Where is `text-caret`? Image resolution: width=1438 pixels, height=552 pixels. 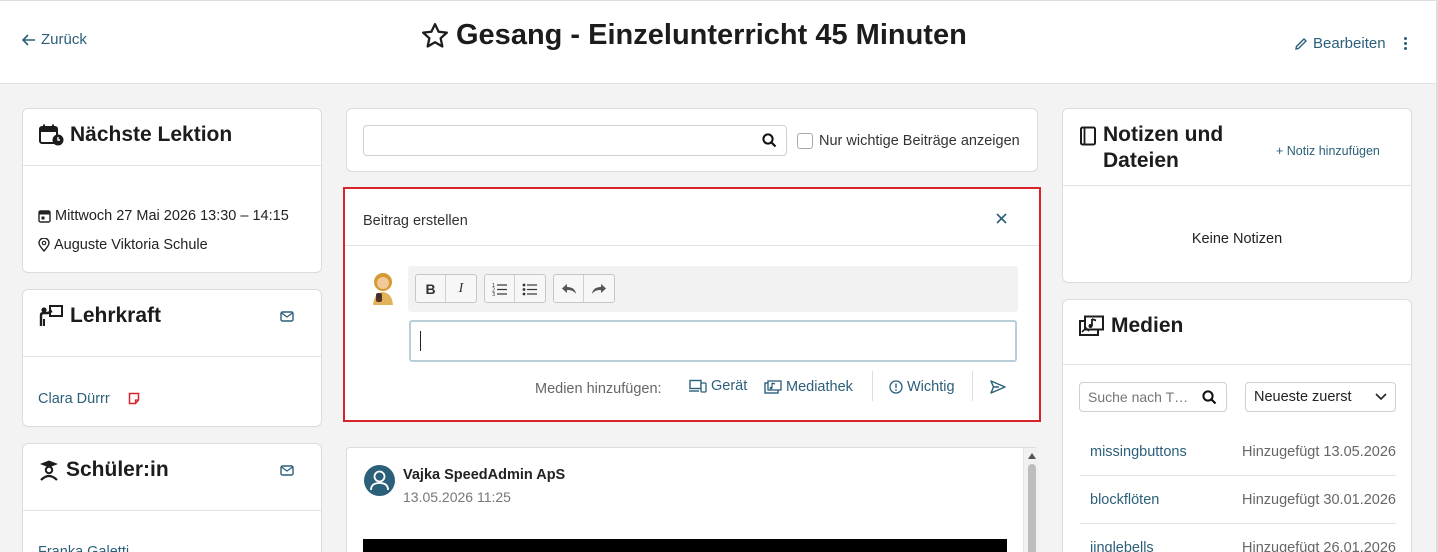
text-caret is located at coordinates (420, 341).